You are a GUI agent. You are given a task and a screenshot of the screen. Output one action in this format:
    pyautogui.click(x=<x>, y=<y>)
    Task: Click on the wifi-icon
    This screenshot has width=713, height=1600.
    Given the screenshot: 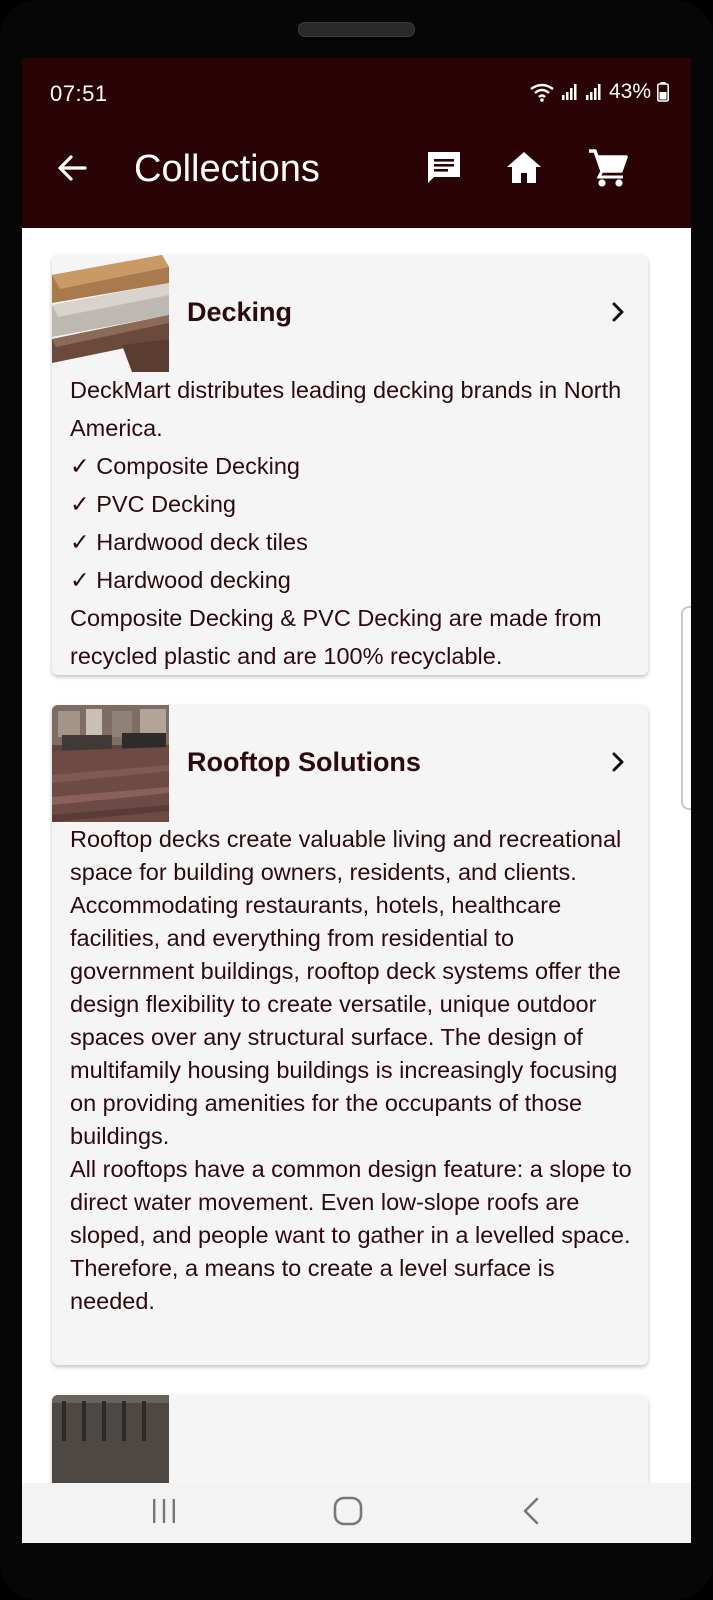 What is the action you would take?
    pyautogui.click(x=542, y=92)
    